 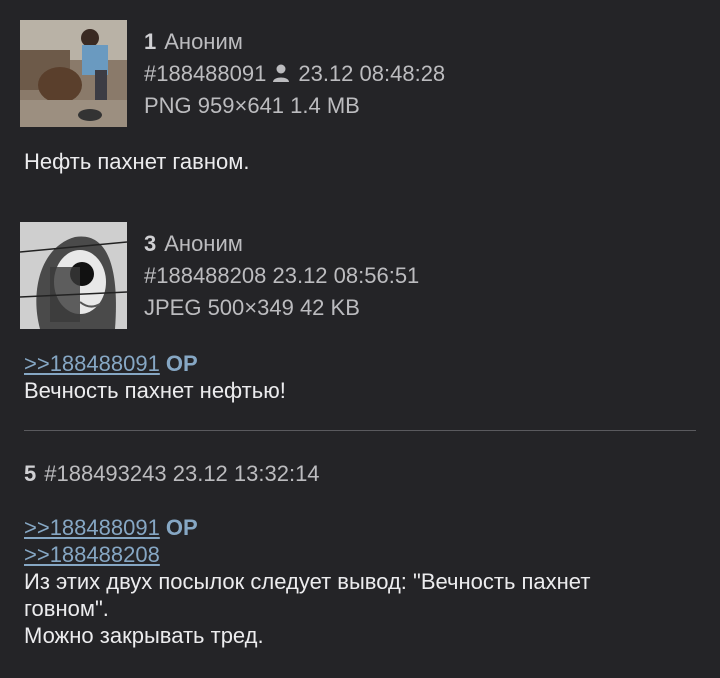 I want to click on divider, so click(x=360, y=430).